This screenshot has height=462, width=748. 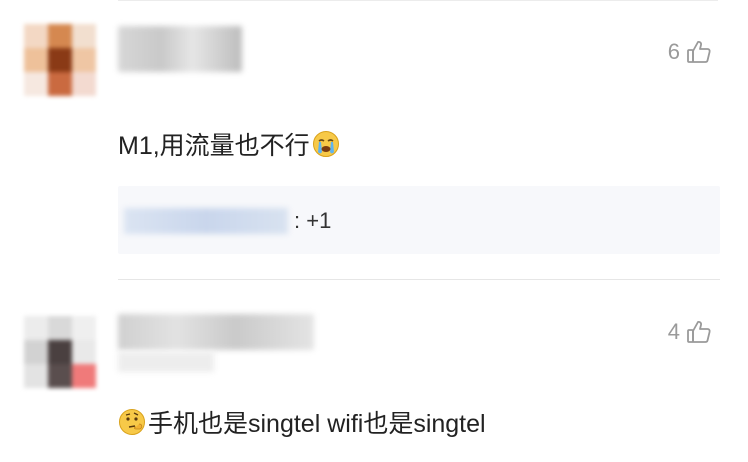 I want to click on comment-body: M1,用流量也不行, so click(x=214, y=146).